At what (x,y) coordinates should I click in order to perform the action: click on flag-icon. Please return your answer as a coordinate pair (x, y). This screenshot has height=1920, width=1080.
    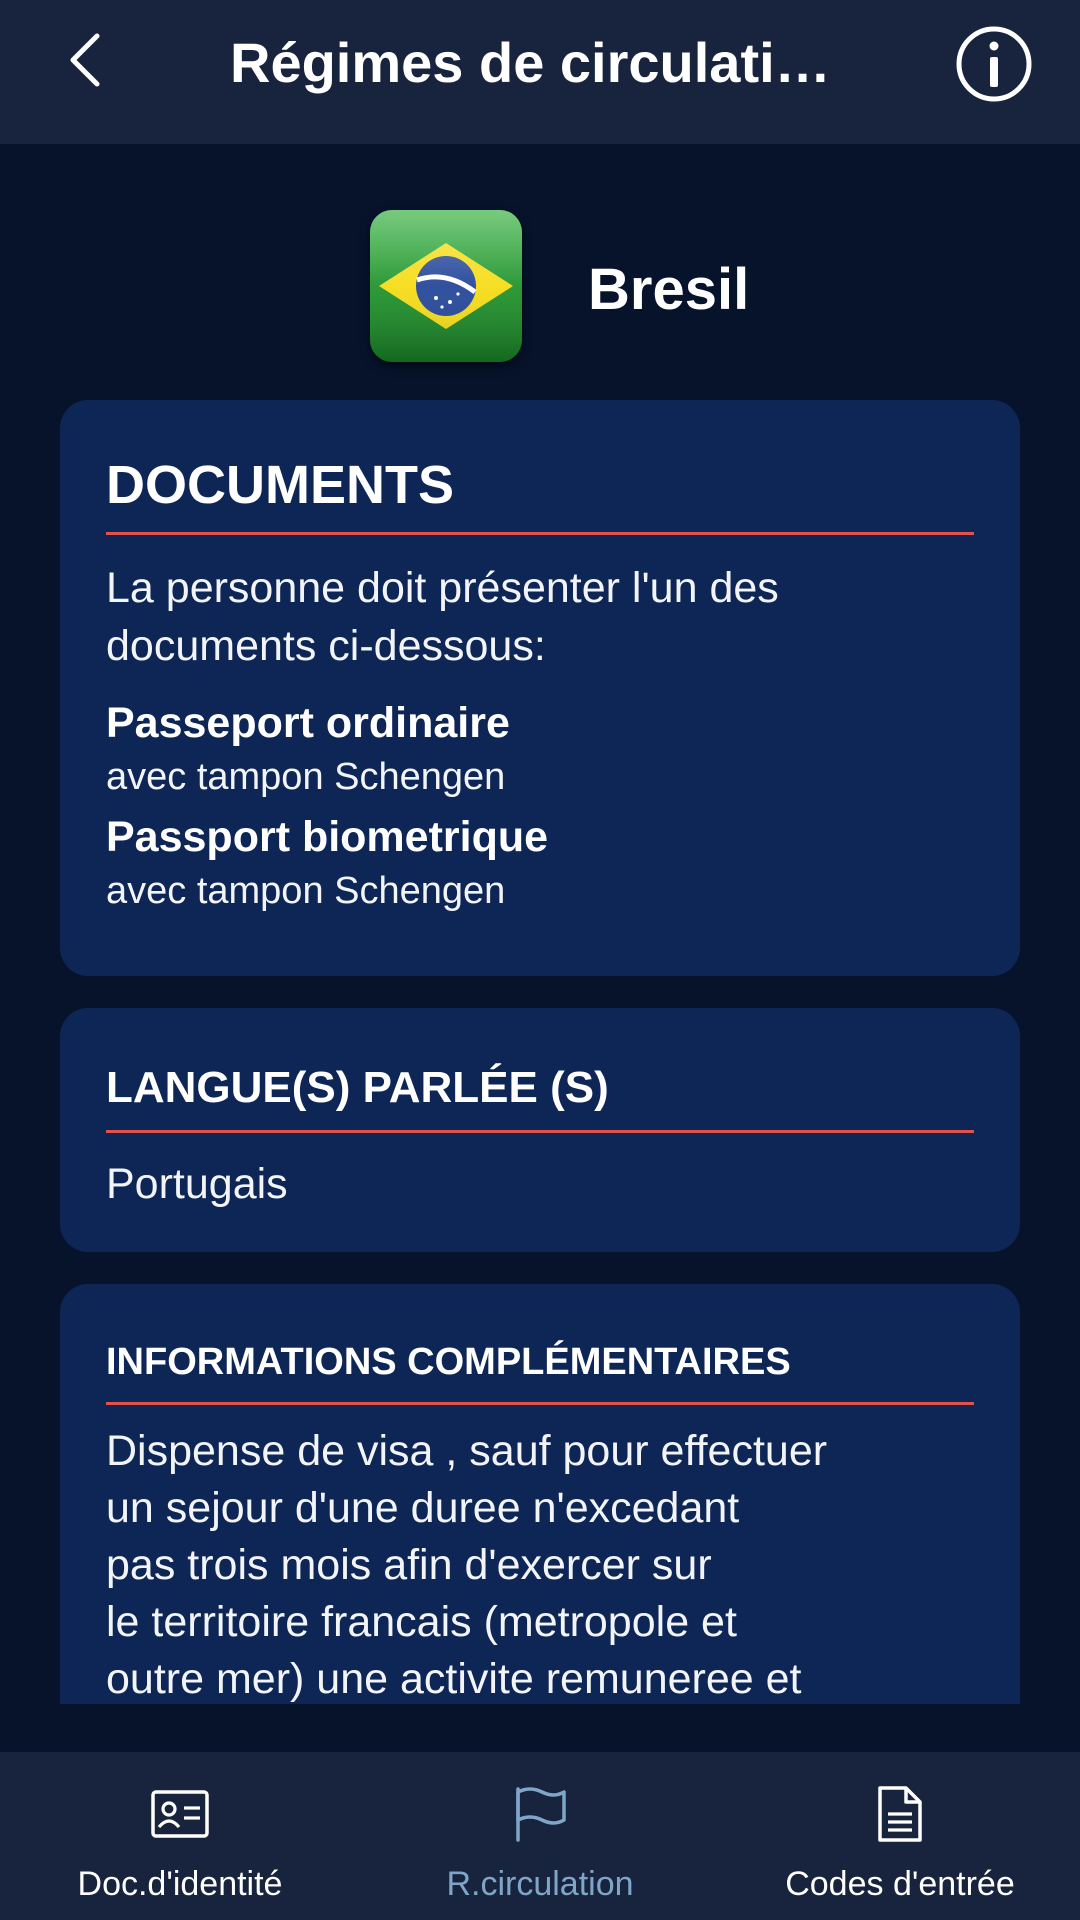
    Looking at the image, I should click on (540, 1814).